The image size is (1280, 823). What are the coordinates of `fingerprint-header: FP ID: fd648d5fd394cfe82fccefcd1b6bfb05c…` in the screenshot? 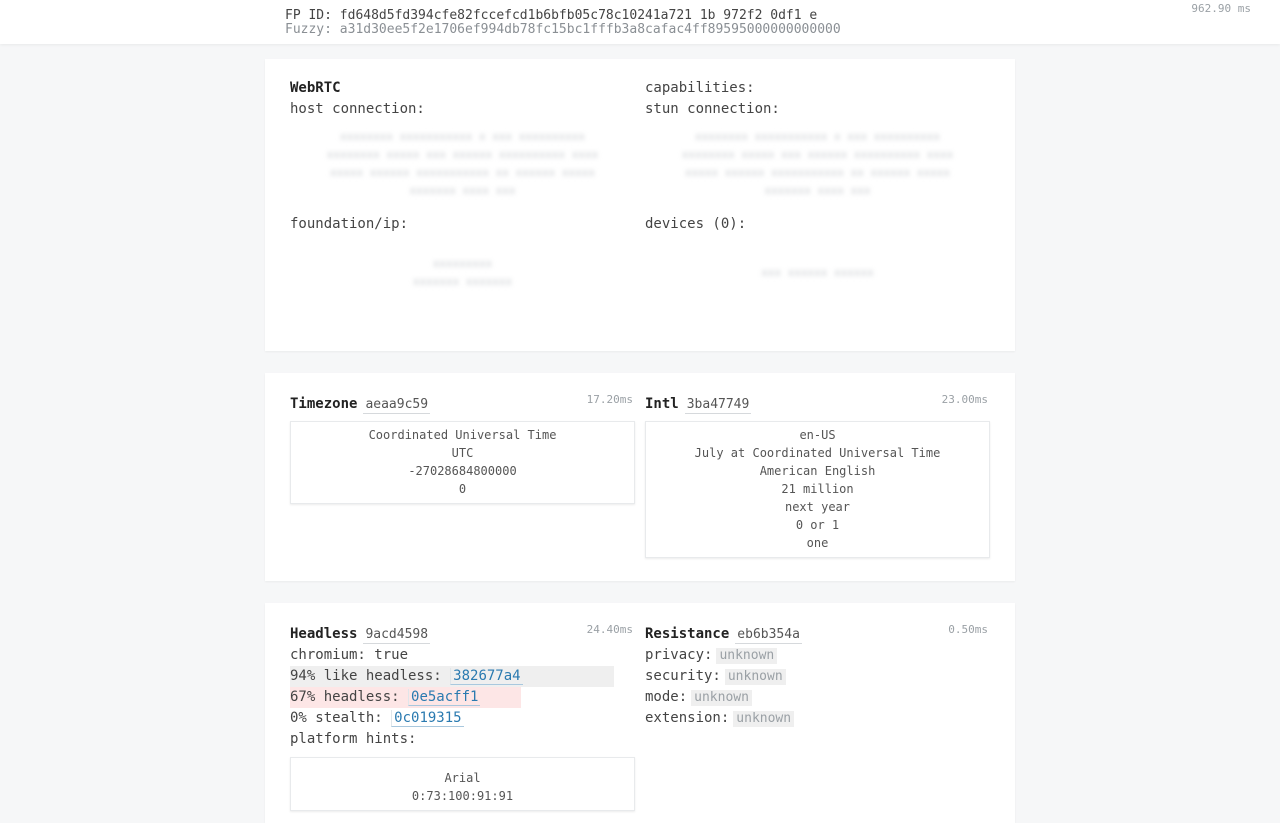 It's located at (640, 22).